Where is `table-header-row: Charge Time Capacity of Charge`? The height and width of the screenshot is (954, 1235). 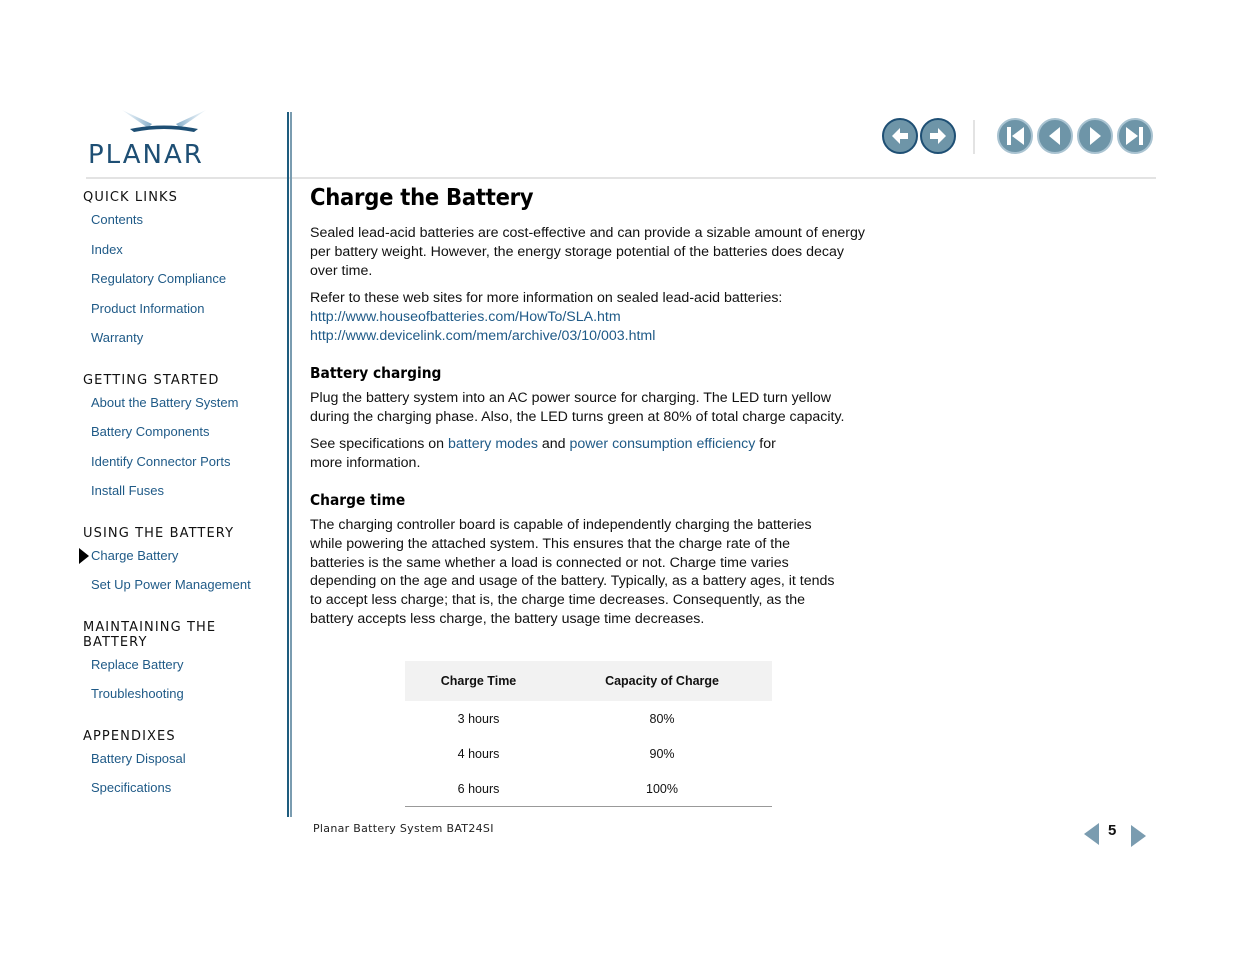
table-header-row: Charge Time Capacity of Charge is located at coordinates (588, 681).